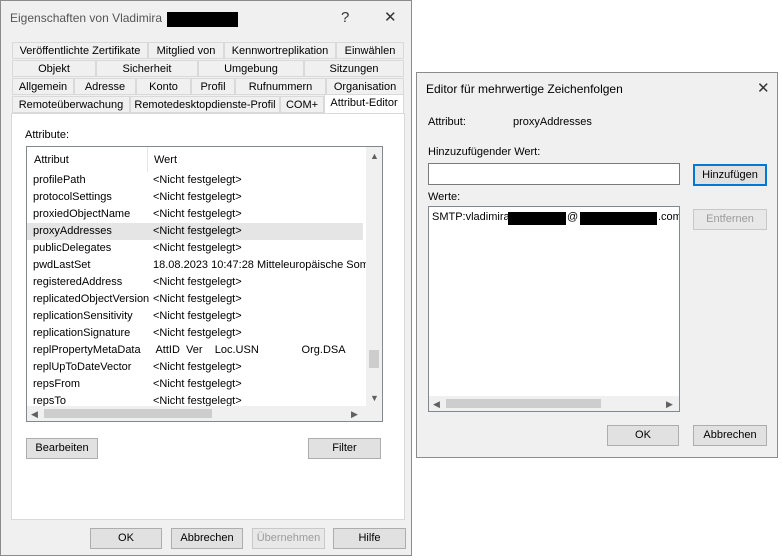 This screenshot has width=782, height=560. I want to click on tab-object: Objekt, so click(54, 68).